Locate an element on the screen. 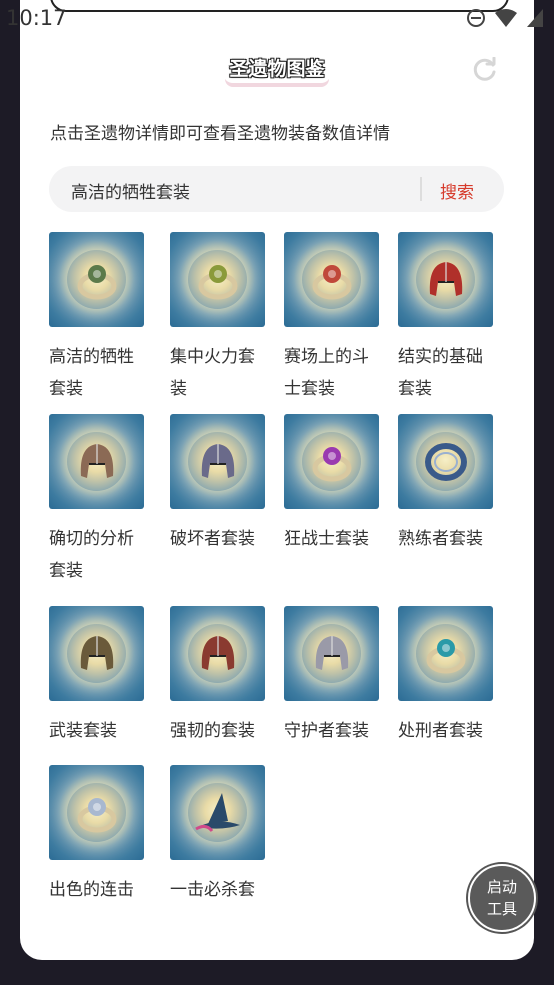 This screenshot has width=554, height=985. artifact-label: 熟练者套装 is located at coordinates (440, 539).